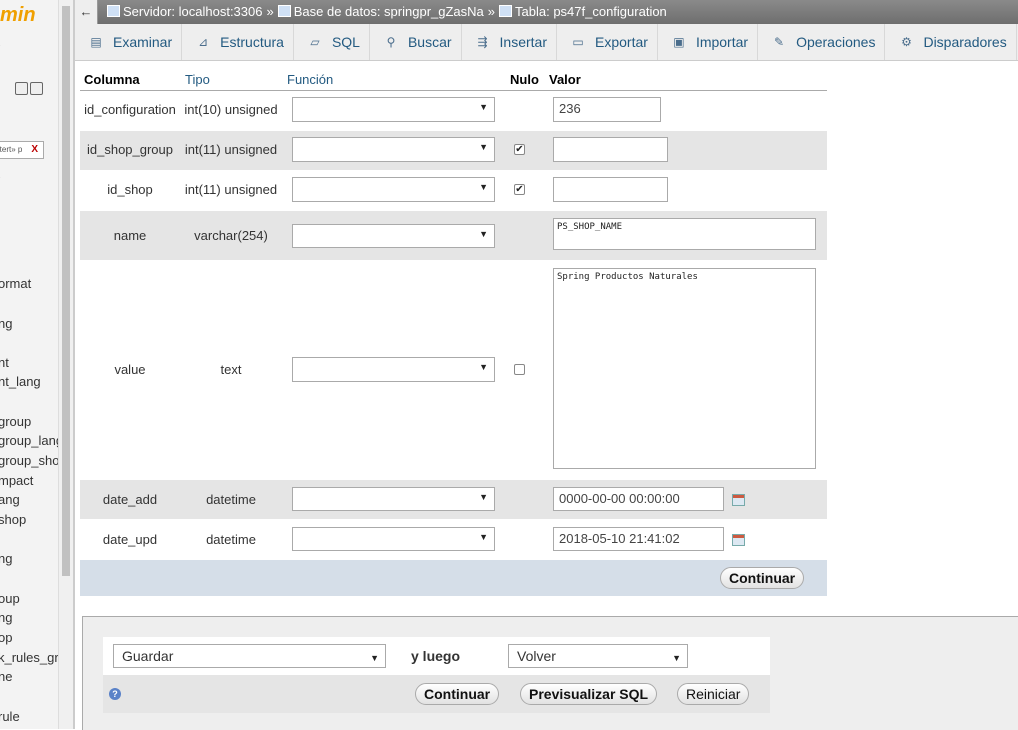 Image resolution: width=1018 pixels, height=730 pixels. What do you see at coordinates (130, 235) in the screenshot?
I see `field-name: name` at bounding box center [130, 235].